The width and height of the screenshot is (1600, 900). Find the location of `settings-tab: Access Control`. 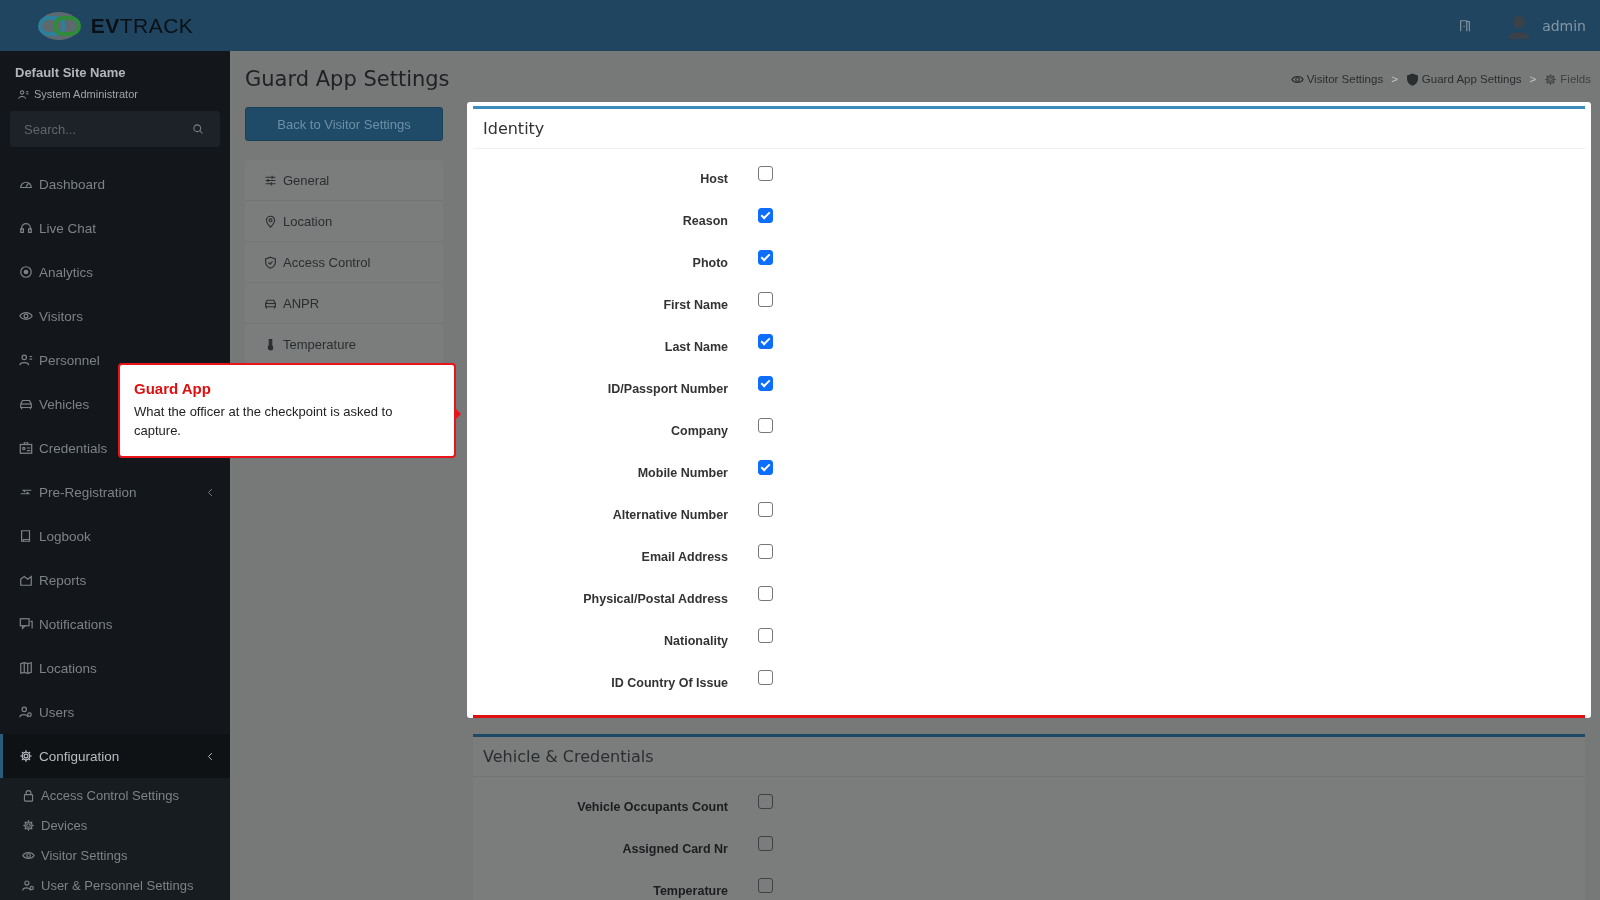

settings-tab: Access Control is located at coordinates (344, 262).